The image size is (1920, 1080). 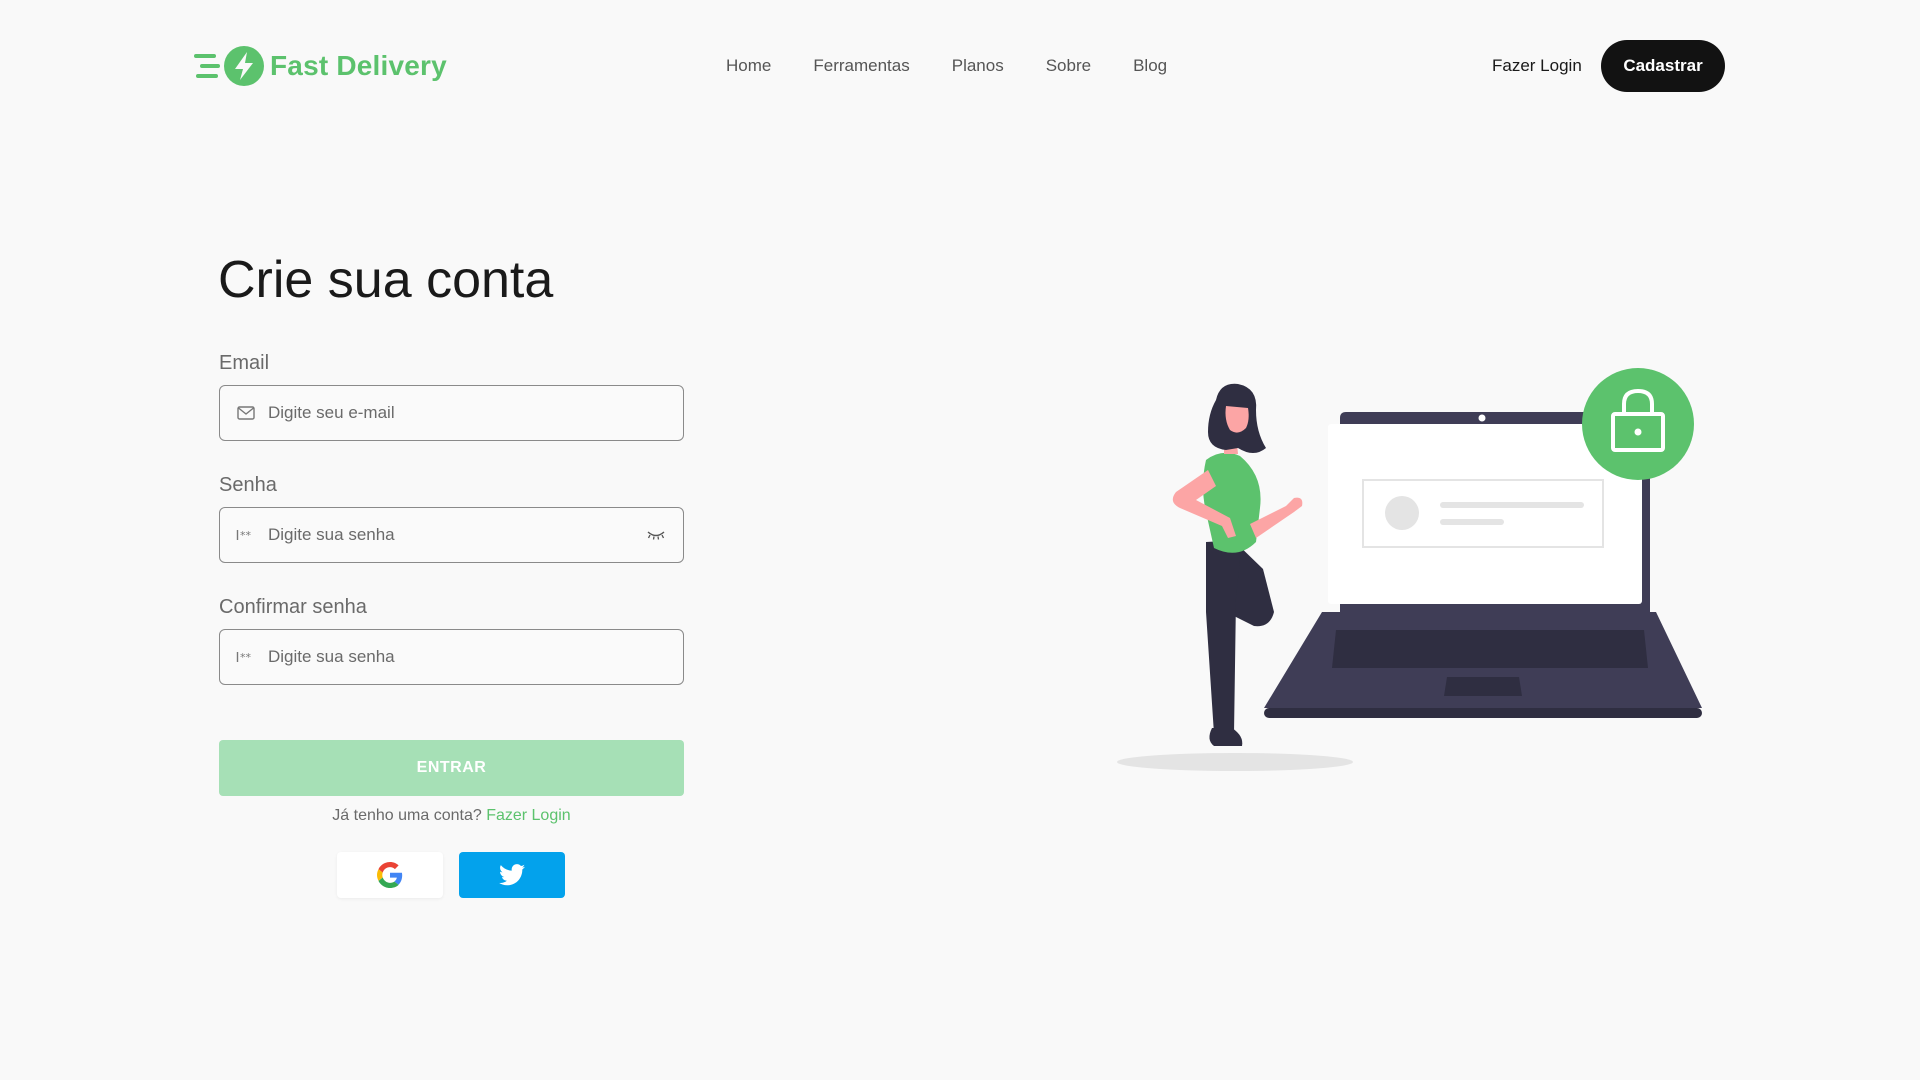 I want to click on screen-login-card, so click(x=1483, y=513).